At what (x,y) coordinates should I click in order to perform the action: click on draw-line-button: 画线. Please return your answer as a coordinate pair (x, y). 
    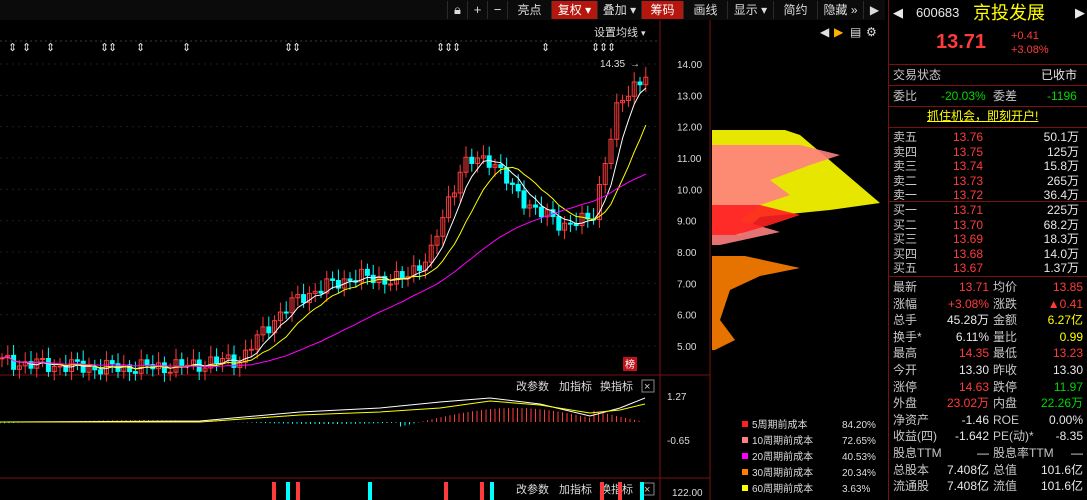
    Looking at the image, I should click on (705, 10).